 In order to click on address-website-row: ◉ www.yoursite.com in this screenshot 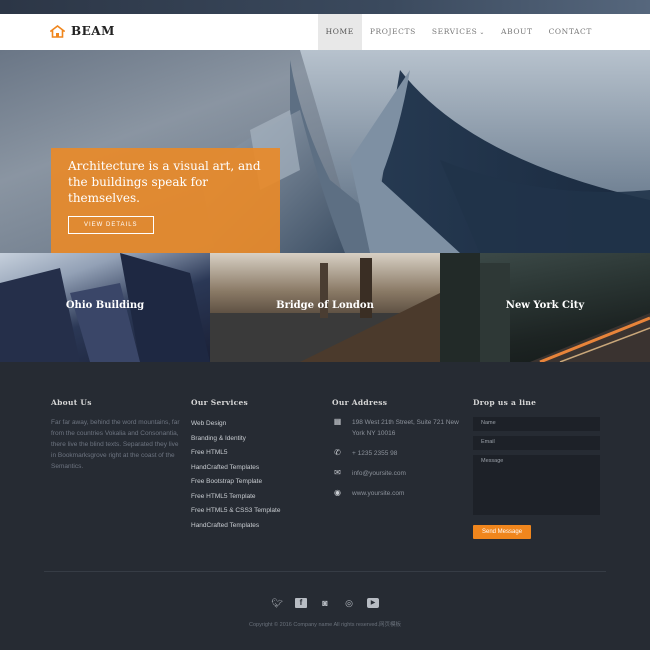, I will do `click(396, 493)`.